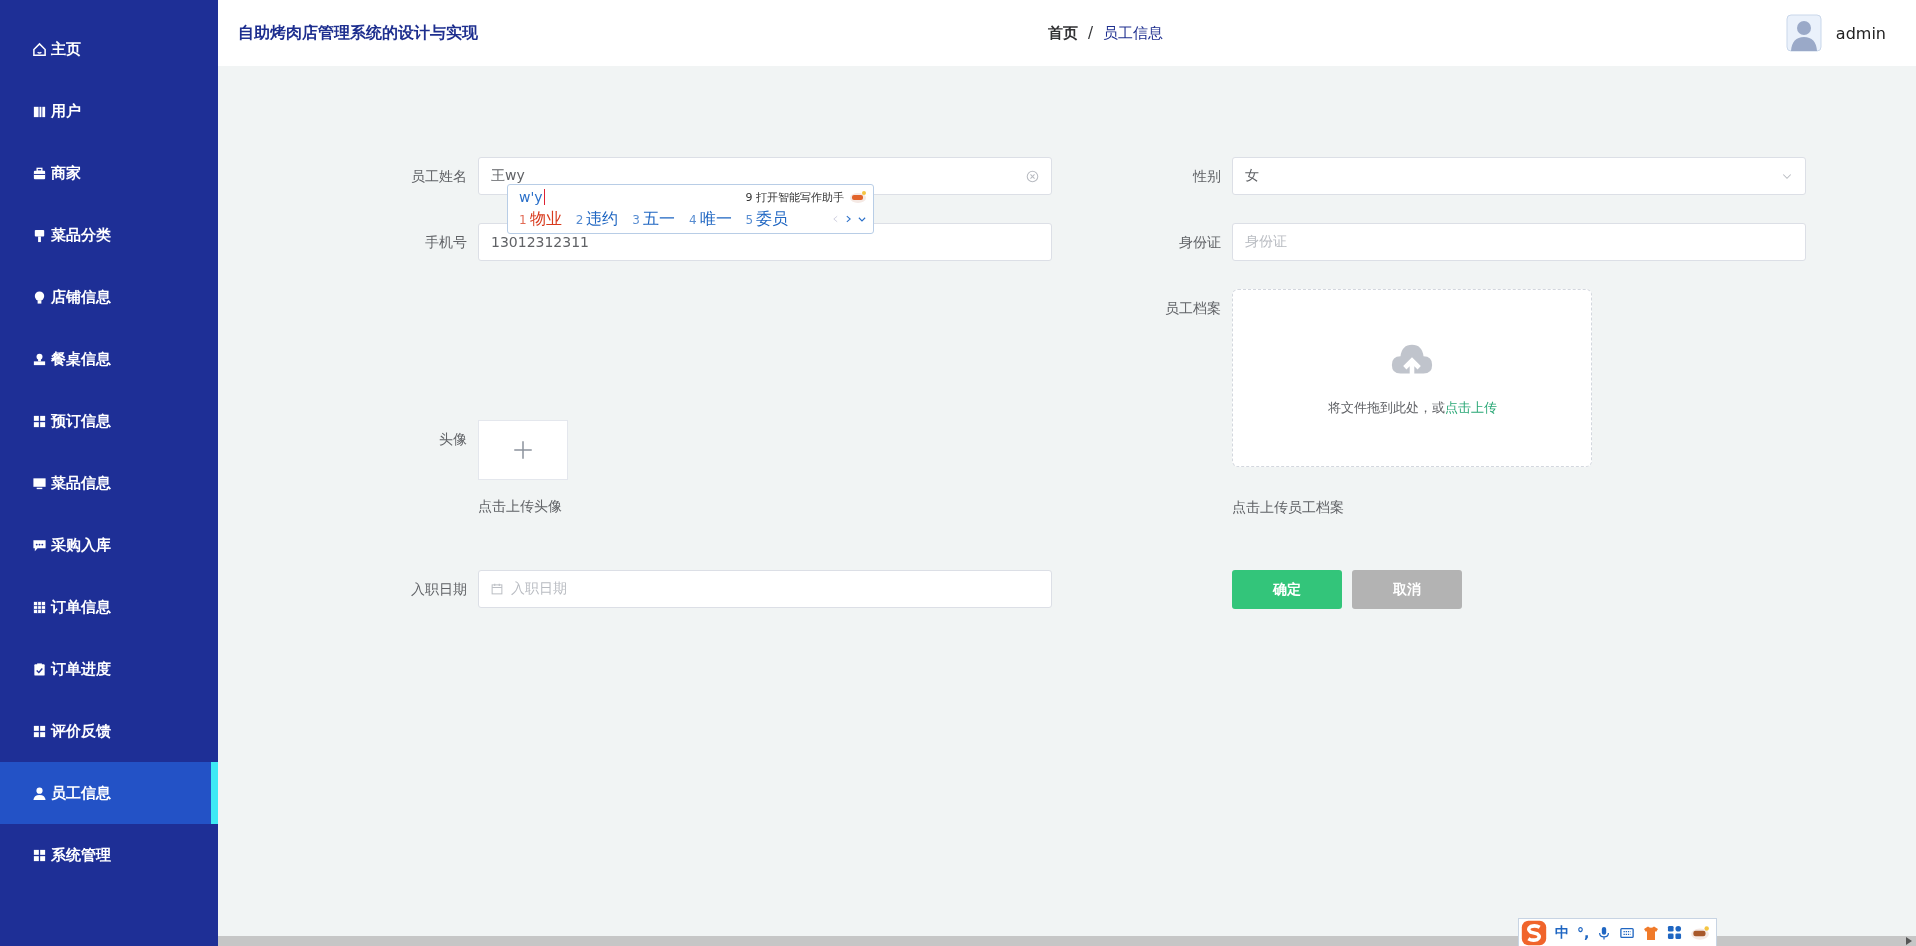 The image size is (1916, 946). Describe the element at coordinates (439, 176) in the screenshot. I see `field-label: 员工姓名` at that location.